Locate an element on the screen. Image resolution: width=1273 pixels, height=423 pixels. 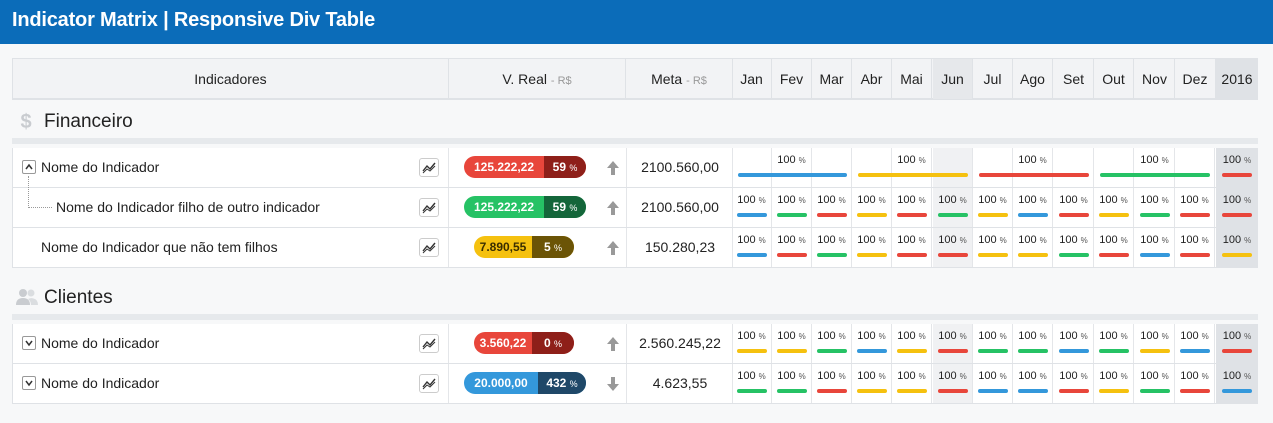
header-month-label: Out is located at coordinates (1113, 79).